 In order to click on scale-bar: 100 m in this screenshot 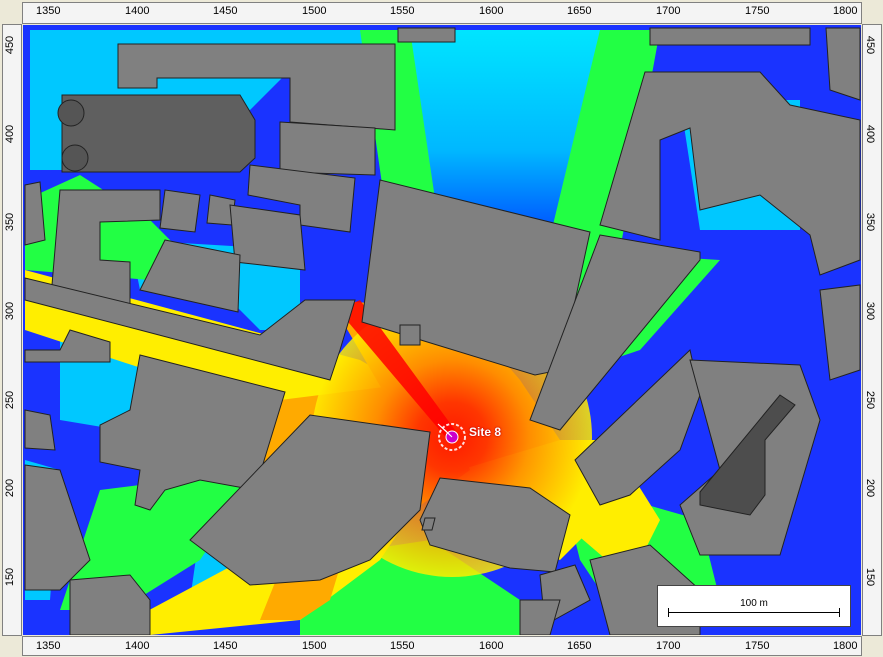, I will do `click(754, 606)`.